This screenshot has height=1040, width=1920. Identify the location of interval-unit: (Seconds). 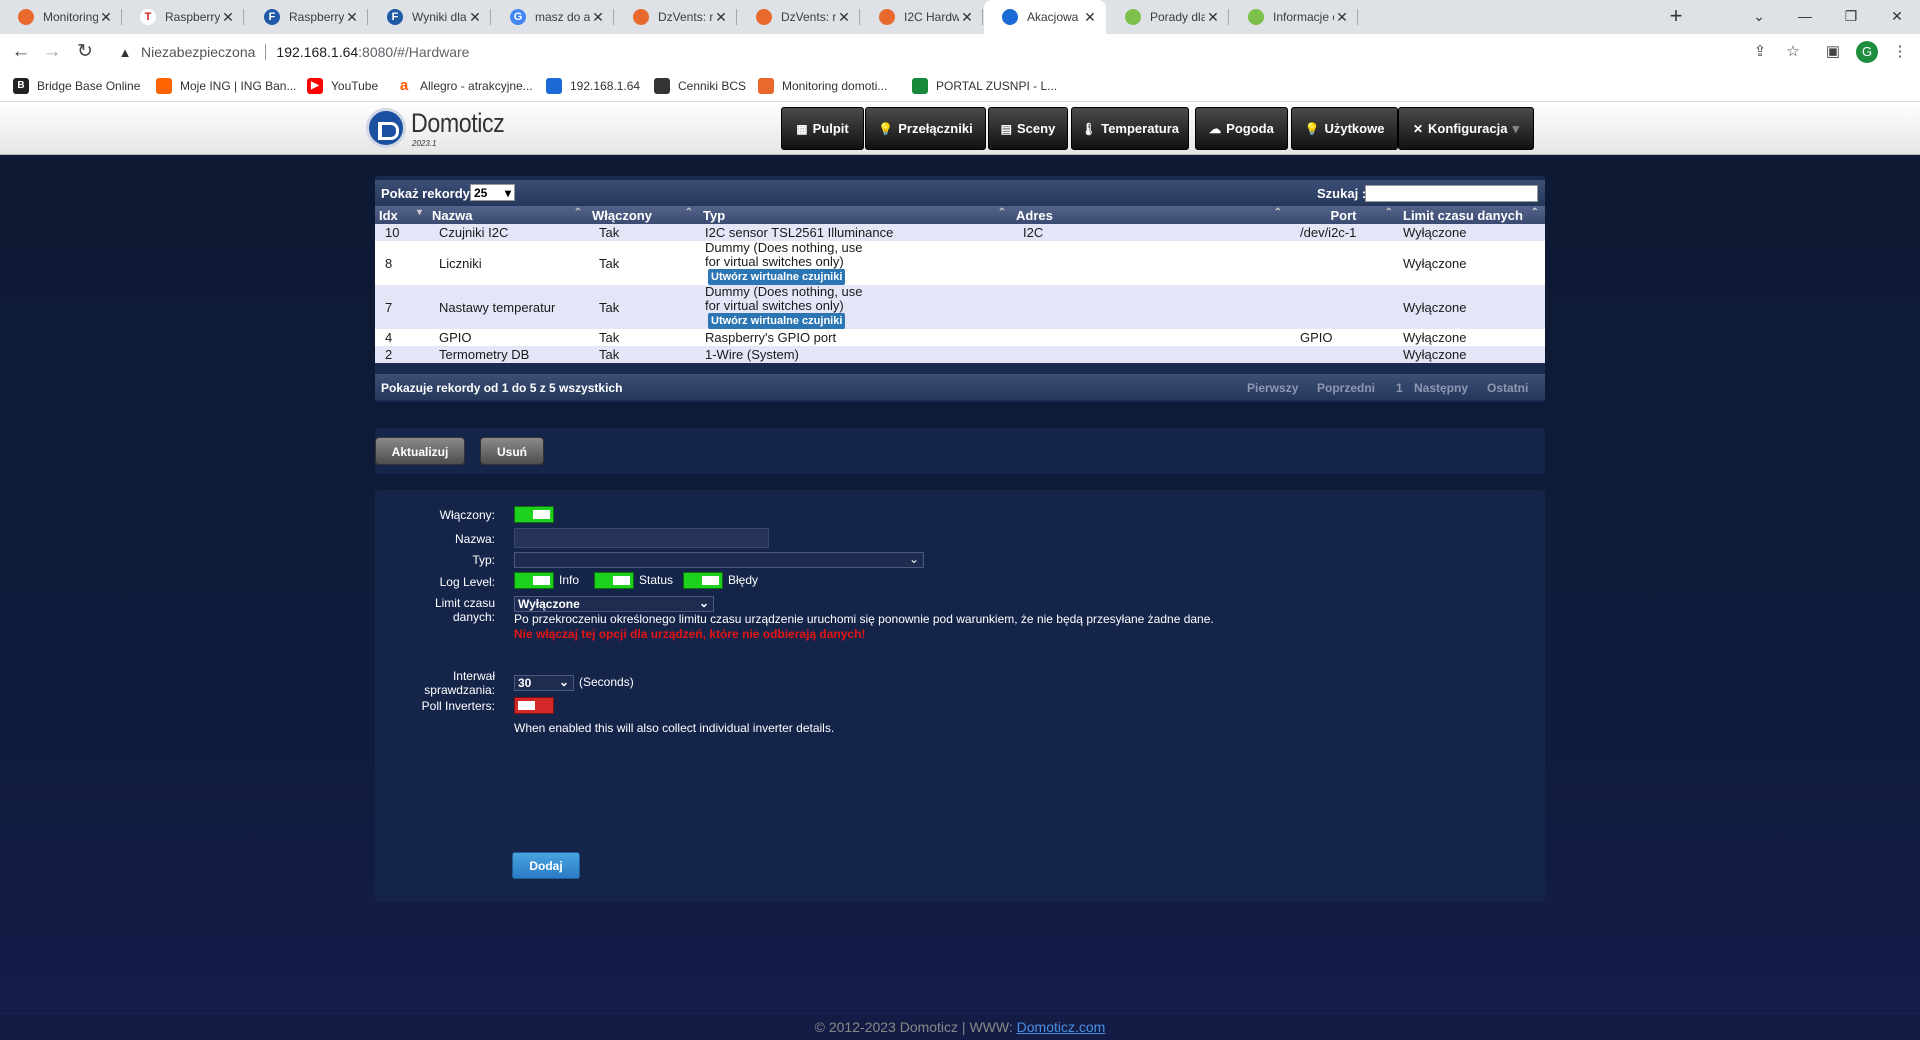
(606, 682).